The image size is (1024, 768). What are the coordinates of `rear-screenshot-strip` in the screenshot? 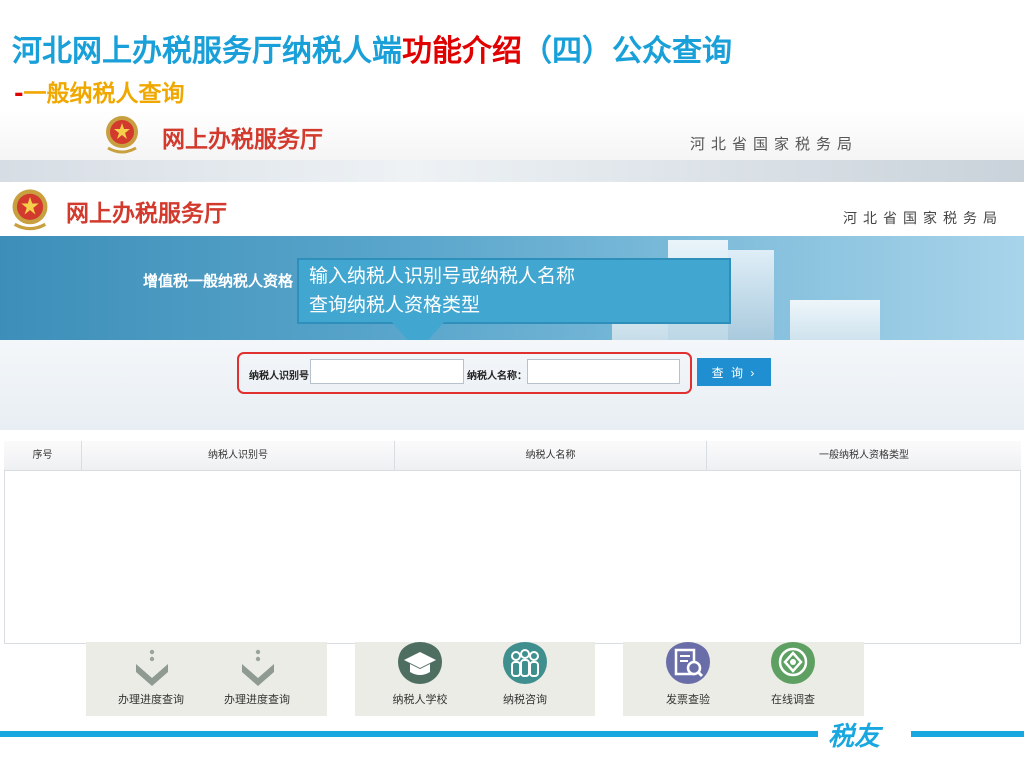 It's located at (512, 171).